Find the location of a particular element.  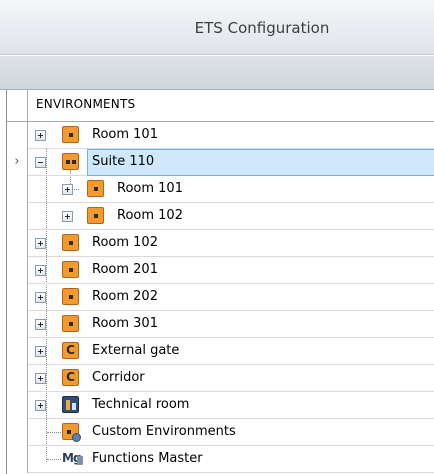

tree-row-suite-room-101: Room 101 is located at coordinates (220, 189).